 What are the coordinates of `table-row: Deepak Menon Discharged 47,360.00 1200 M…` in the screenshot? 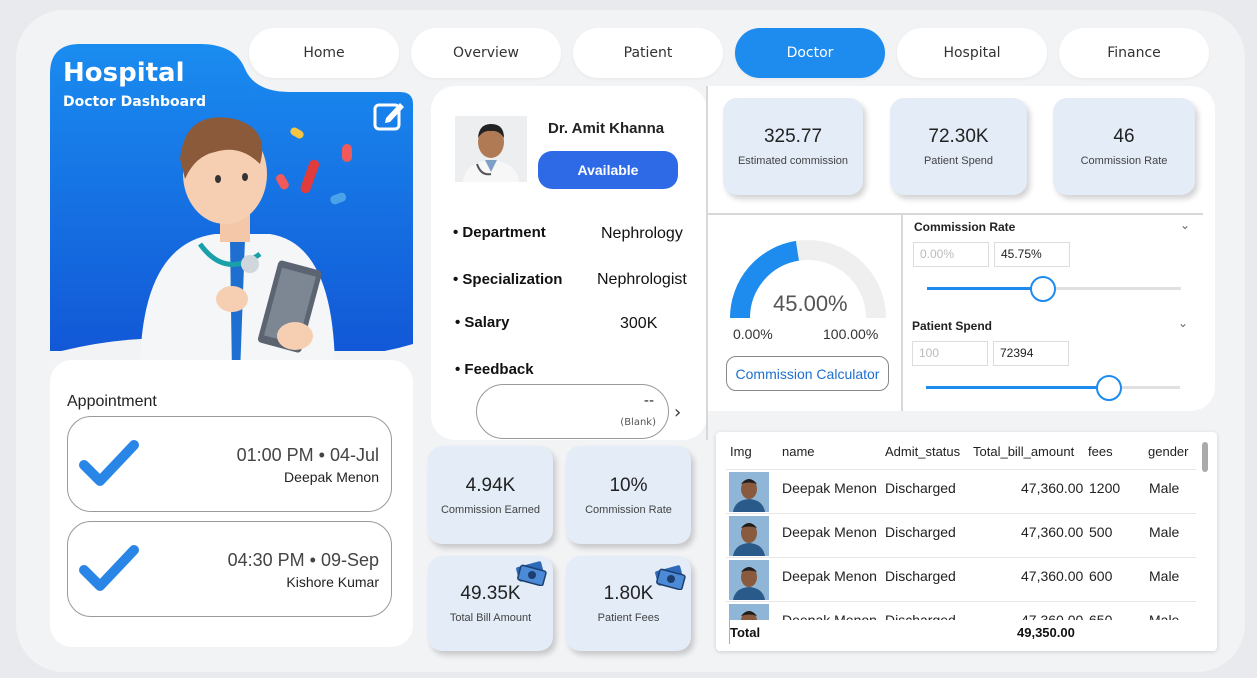 It's located at (961, 491).